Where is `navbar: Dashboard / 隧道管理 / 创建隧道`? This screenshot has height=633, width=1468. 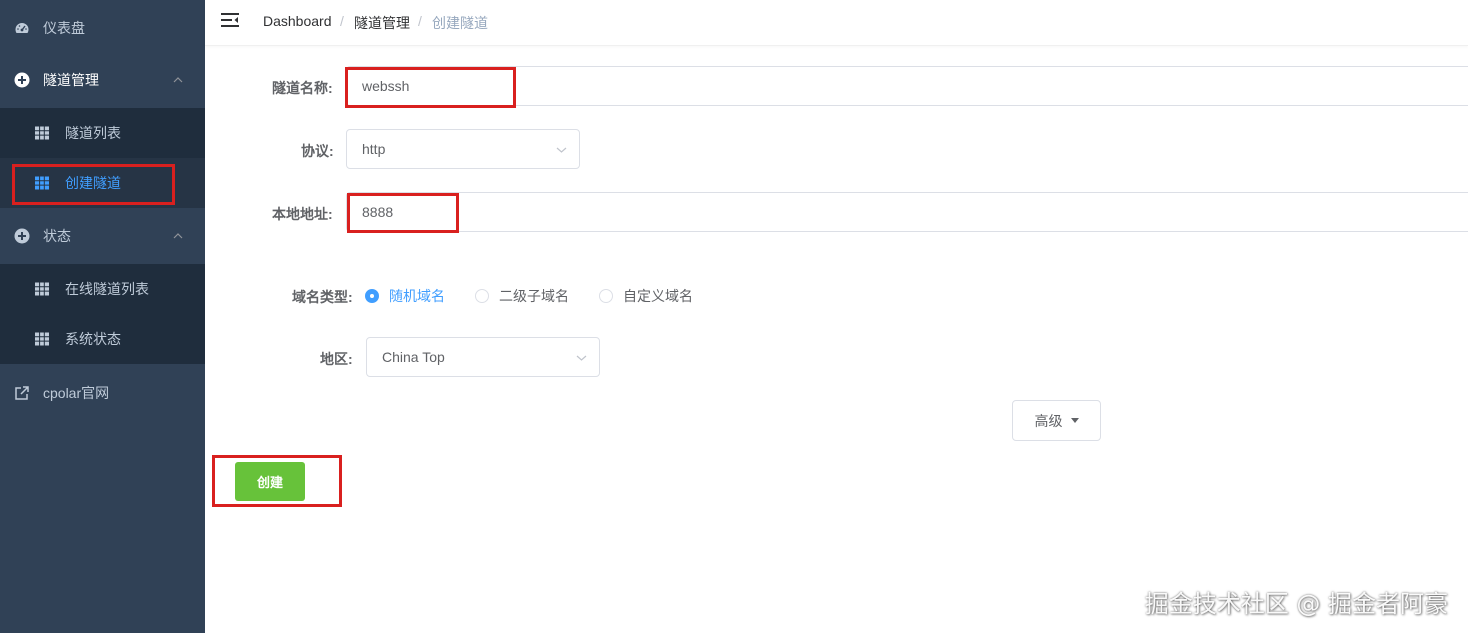 navbar: Dashboard / 隧道管理 / 创建隧道 is located at coordinates (836, 23).